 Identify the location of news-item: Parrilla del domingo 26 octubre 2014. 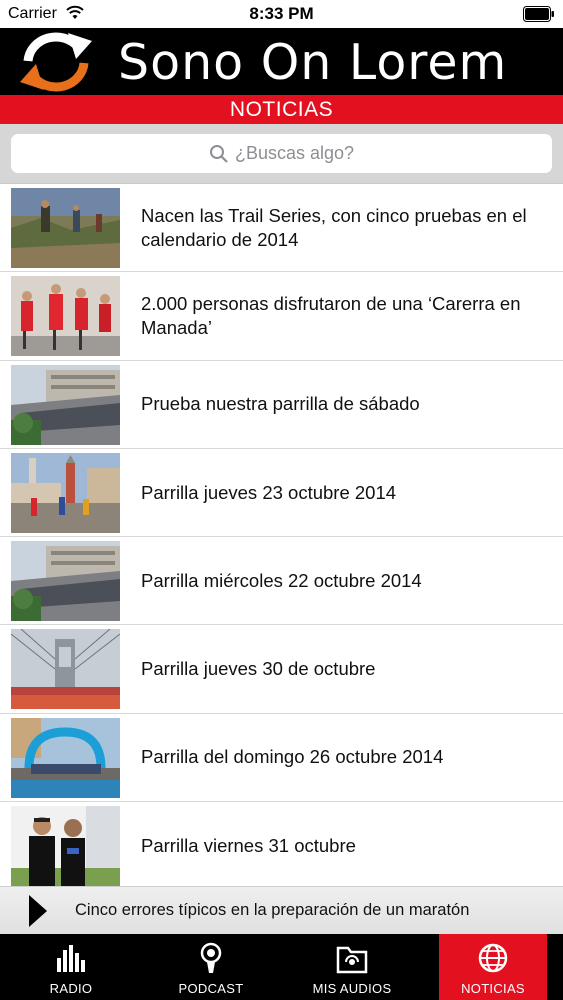
(281, 758).